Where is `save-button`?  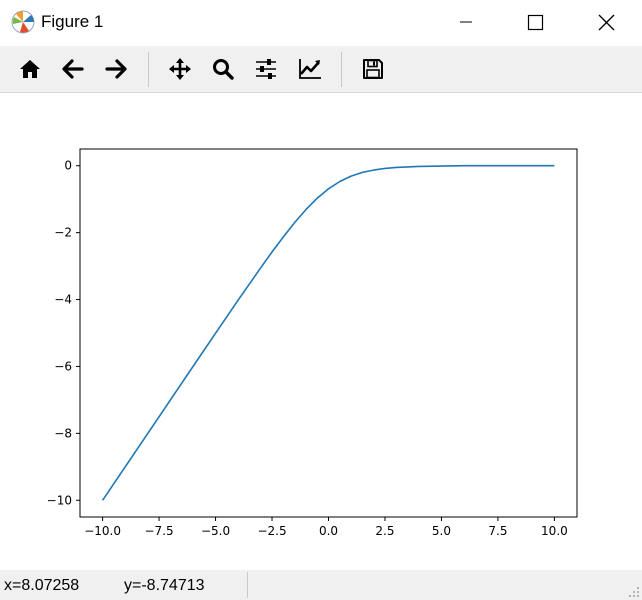
save-button is located at coordinates (373, 69).